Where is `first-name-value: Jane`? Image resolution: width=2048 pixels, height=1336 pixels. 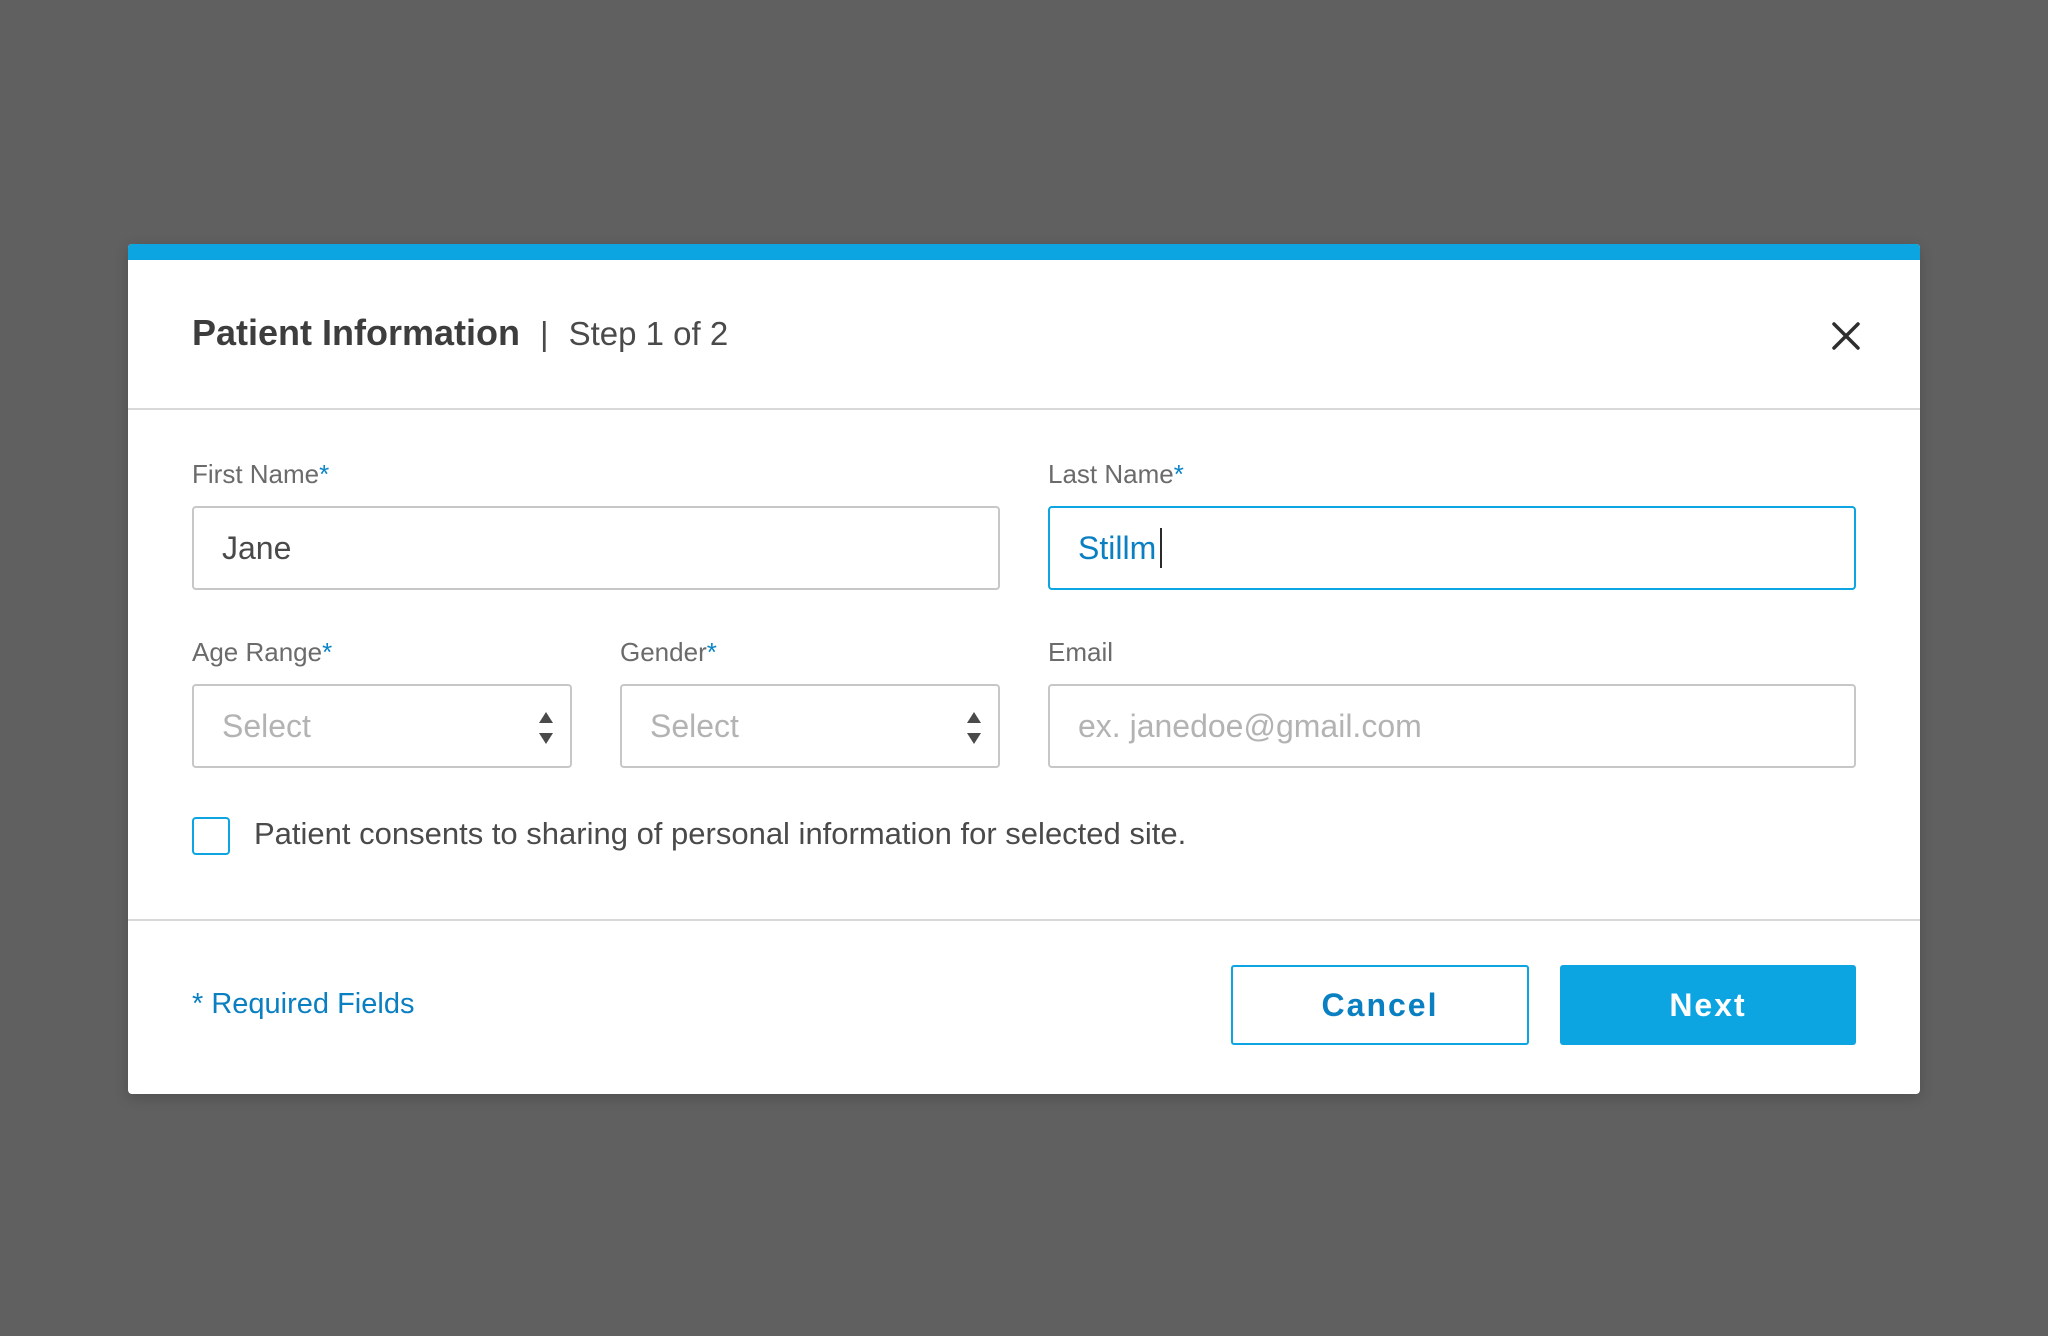
first-name-value: Jane is located at coordinates (257, 547).